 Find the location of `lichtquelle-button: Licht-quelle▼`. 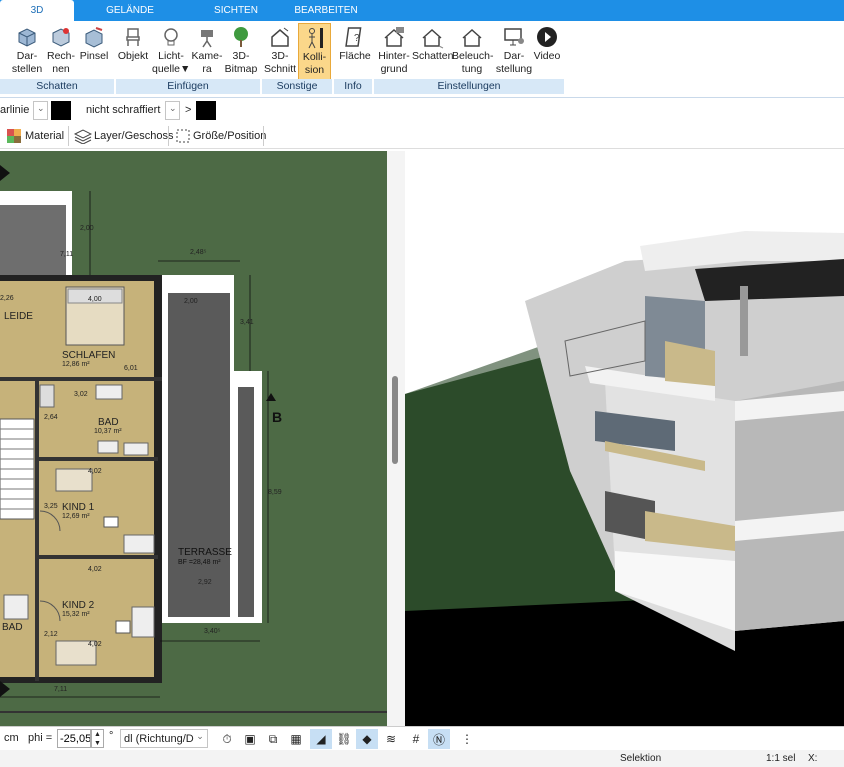

lichtquelle-button: Licht-quelle▼ is located at coordinates (171, 52).